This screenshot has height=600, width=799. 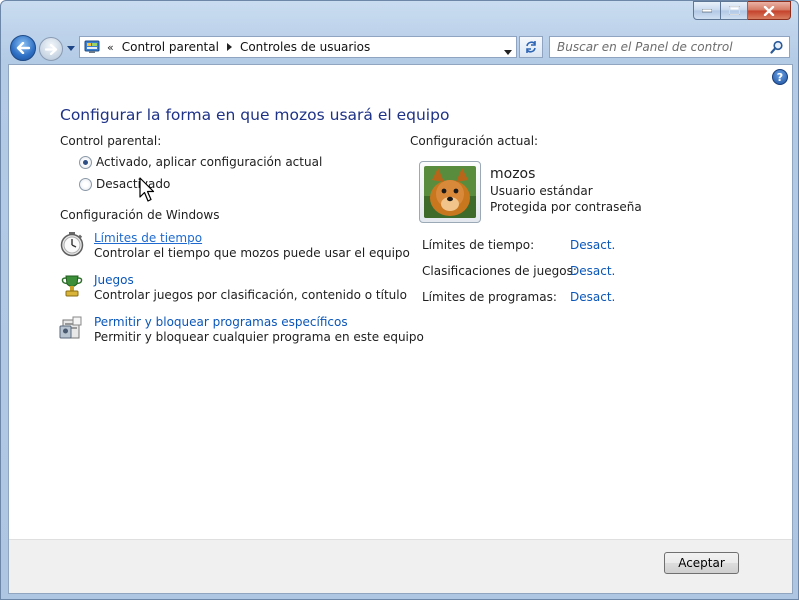 I want to click on recent-pages-button, so click(x=71, y=48).